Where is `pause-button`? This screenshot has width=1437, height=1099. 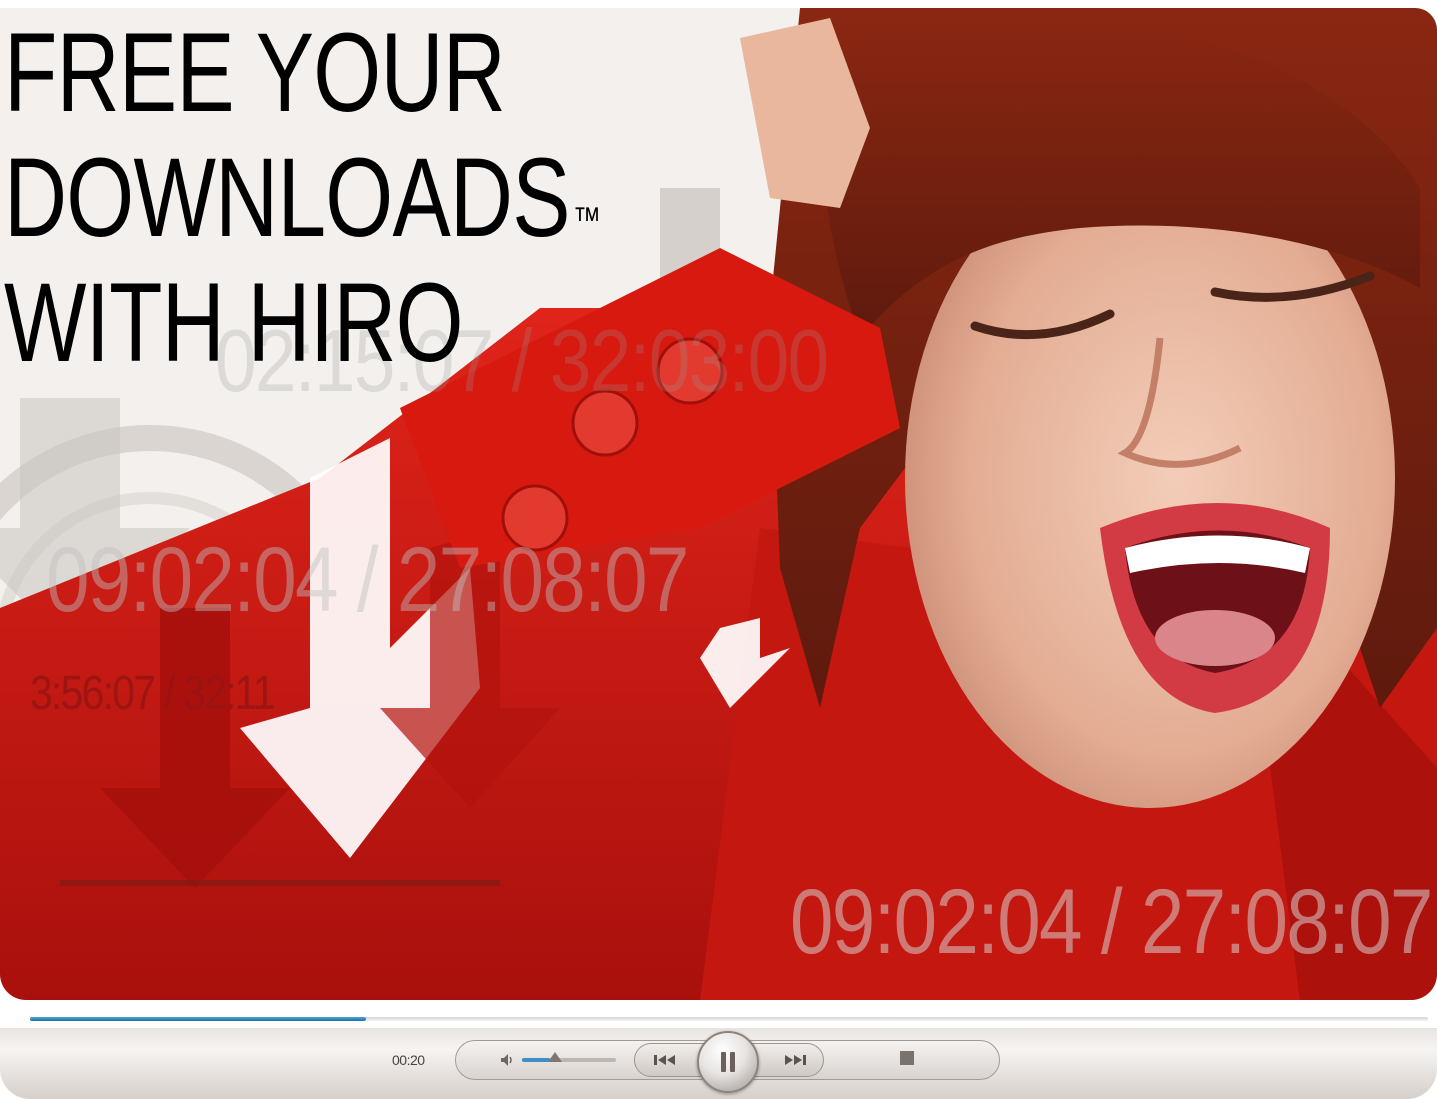 pause-button is located at coordinates (728, 1062).